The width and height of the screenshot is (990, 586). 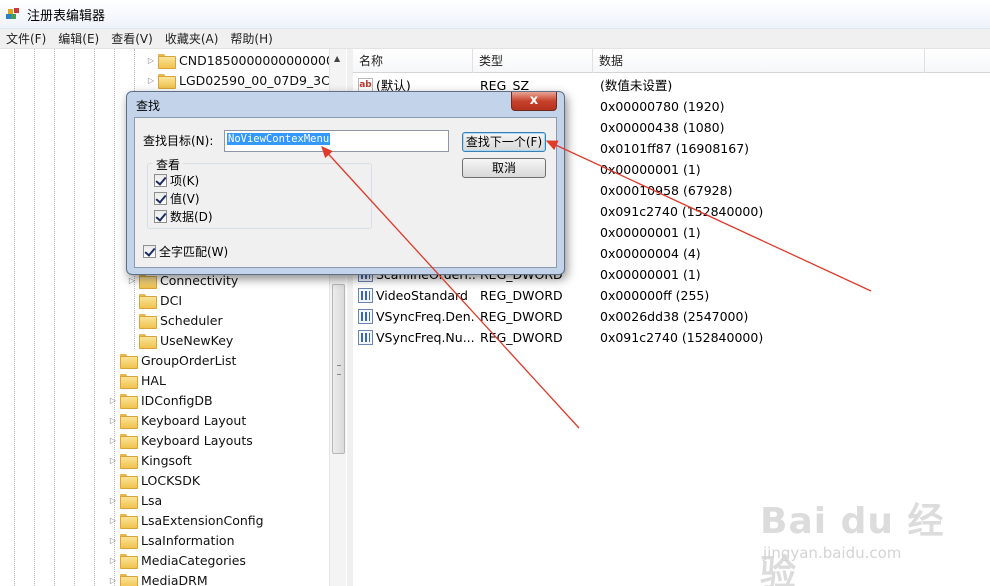 What do you see at coordinates (78, 39) in the screenshot?
I see `menu-edit: 编辑(E)` at bounding box center [78, 39].